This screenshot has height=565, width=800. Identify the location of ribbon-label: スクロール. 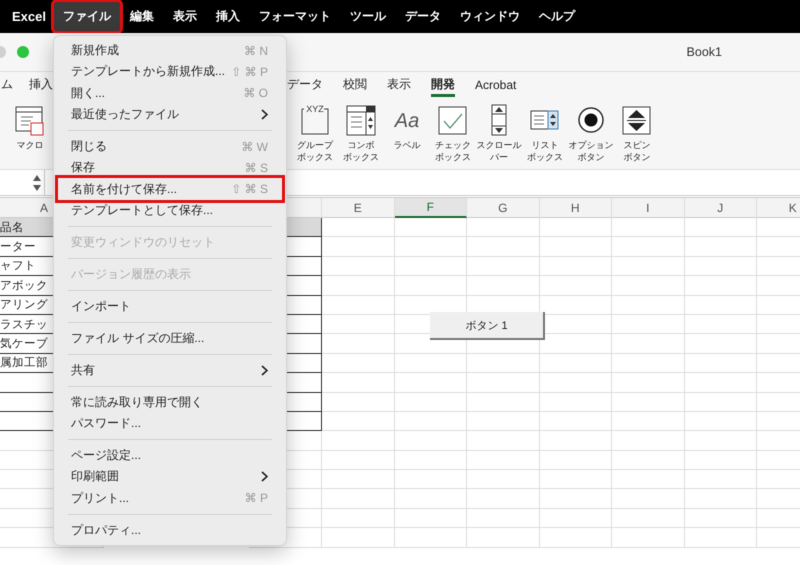
(499, 145).